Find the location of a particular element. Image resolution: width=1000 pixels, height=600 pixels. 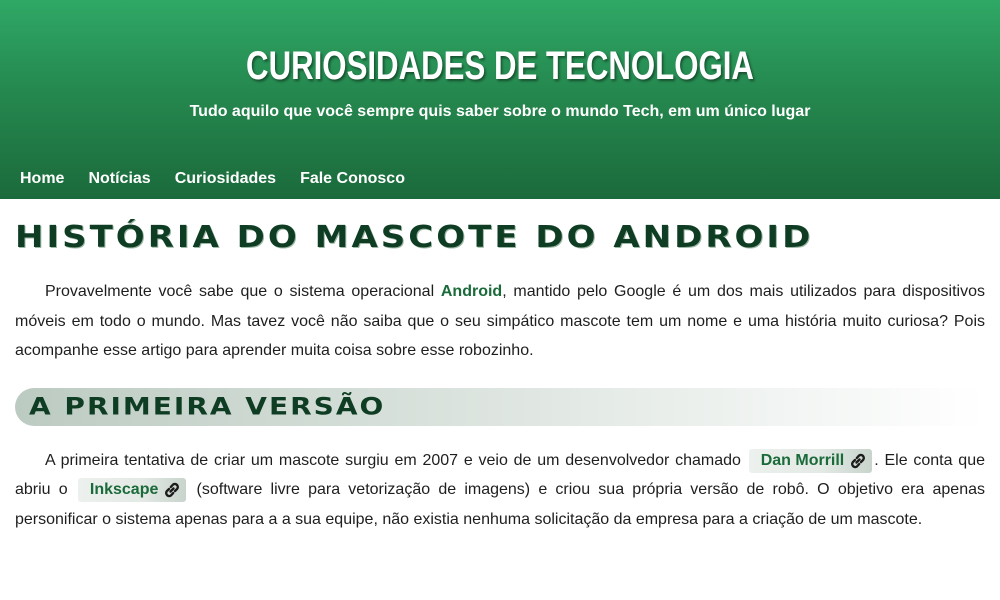

nav-item-home: Home is located at coordinates (42, 179).